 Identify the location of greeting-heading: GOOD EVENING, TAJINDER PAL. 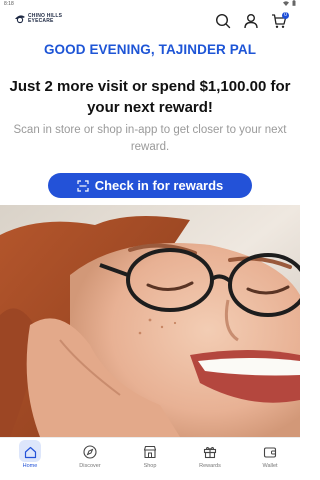
(150, 49).